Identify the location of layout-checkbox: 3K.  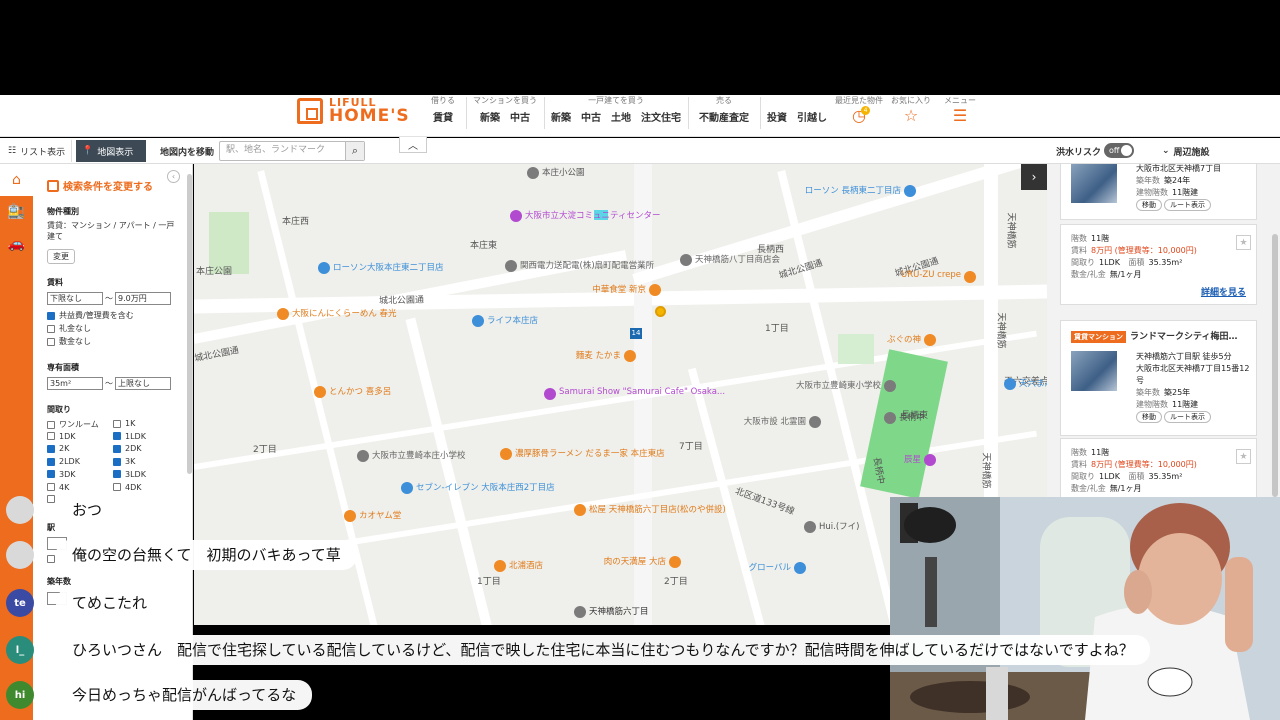
(124, 461).